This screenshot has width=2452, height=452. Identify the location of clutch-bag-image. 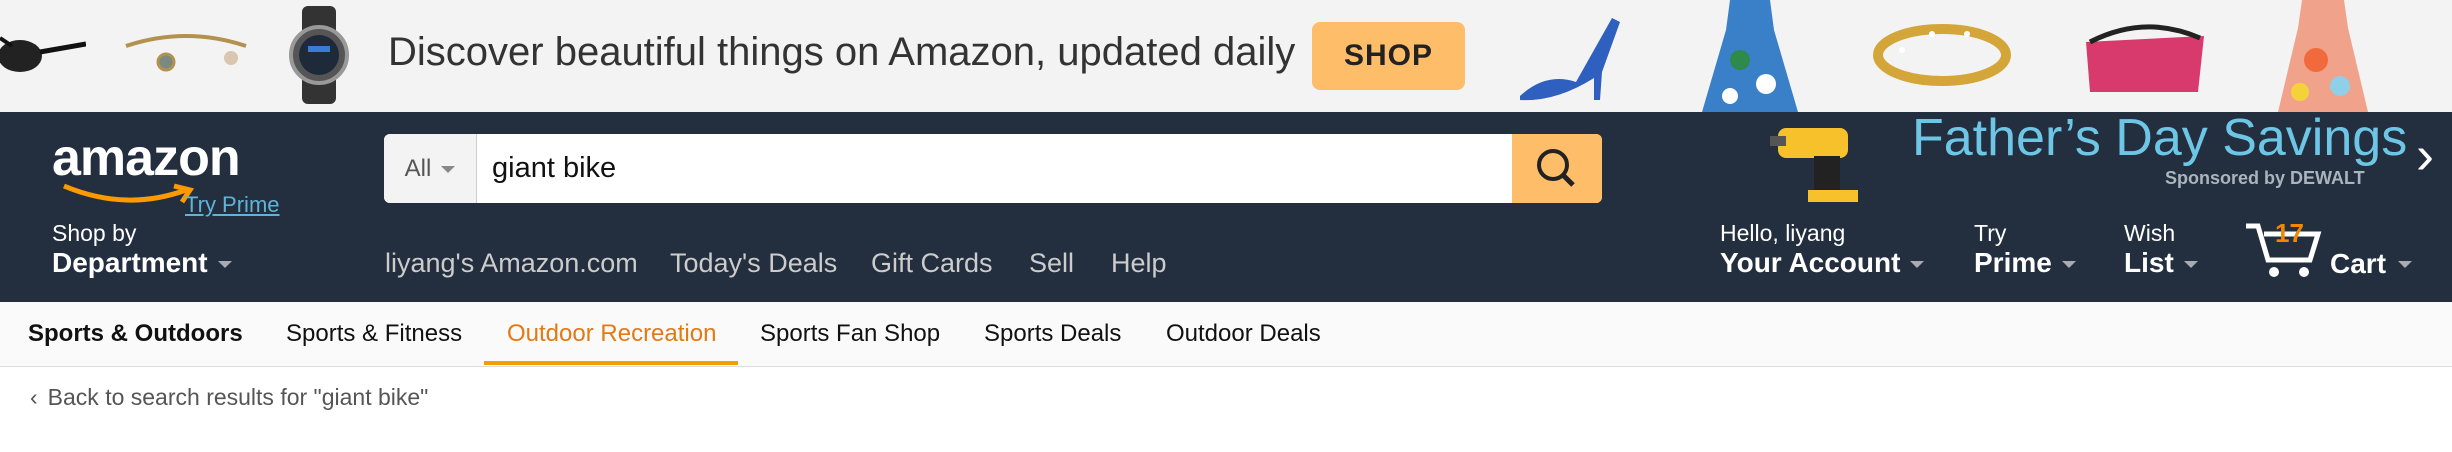
(2145, 58).